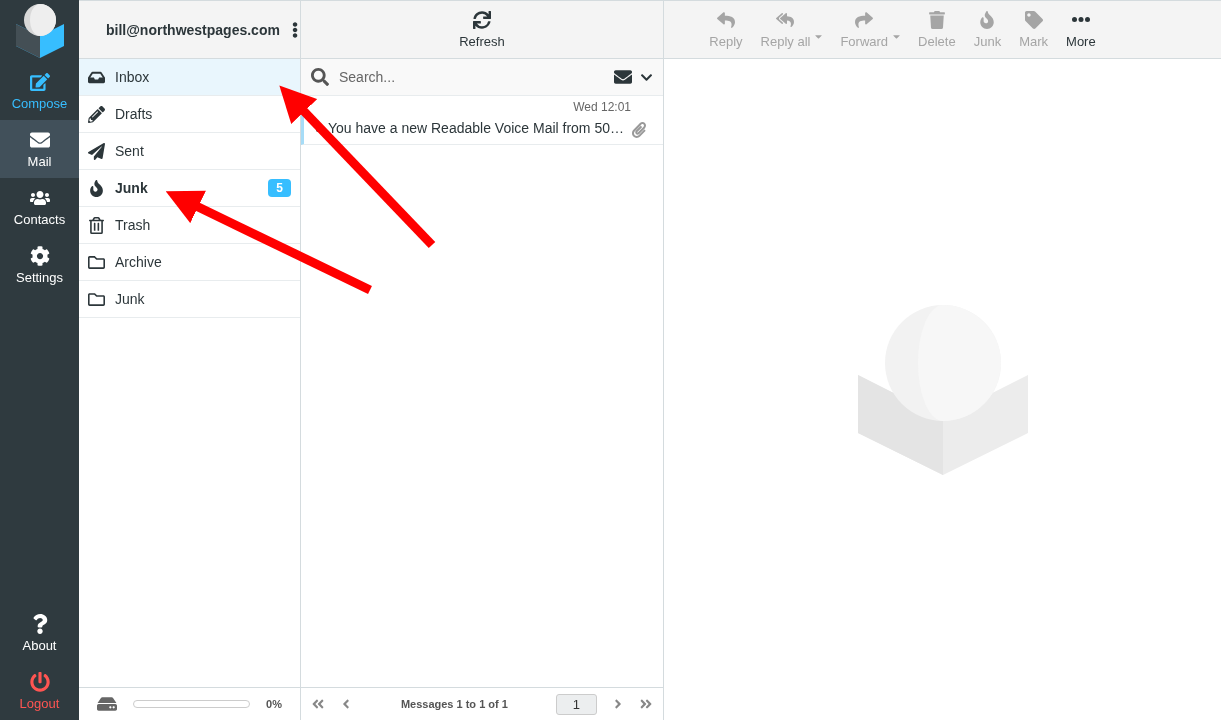 This screenshot has width=1221, height=720. What do you see at coordinates (96, 114) in the screenshot?
I see `pencil-icon` at bounding box center [96, 114].